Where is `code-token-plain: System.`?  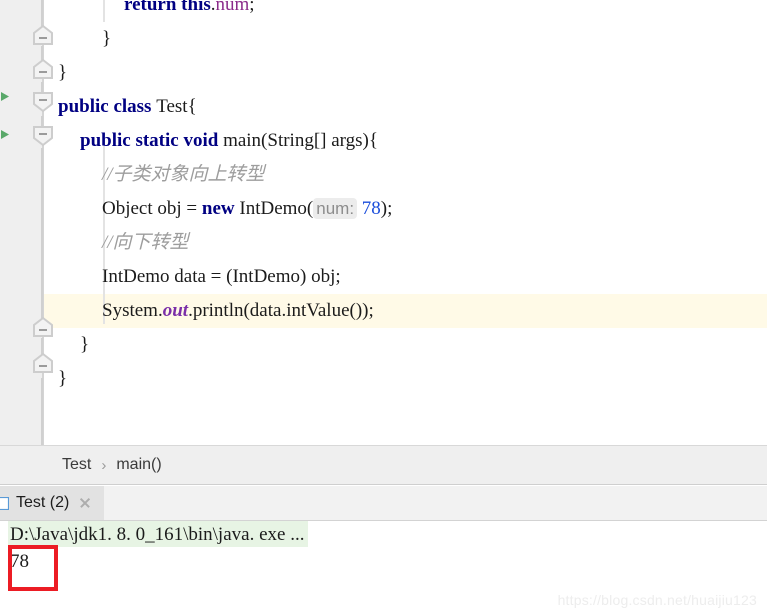
code-token-plain: System. is located at coordinates (132, 310).